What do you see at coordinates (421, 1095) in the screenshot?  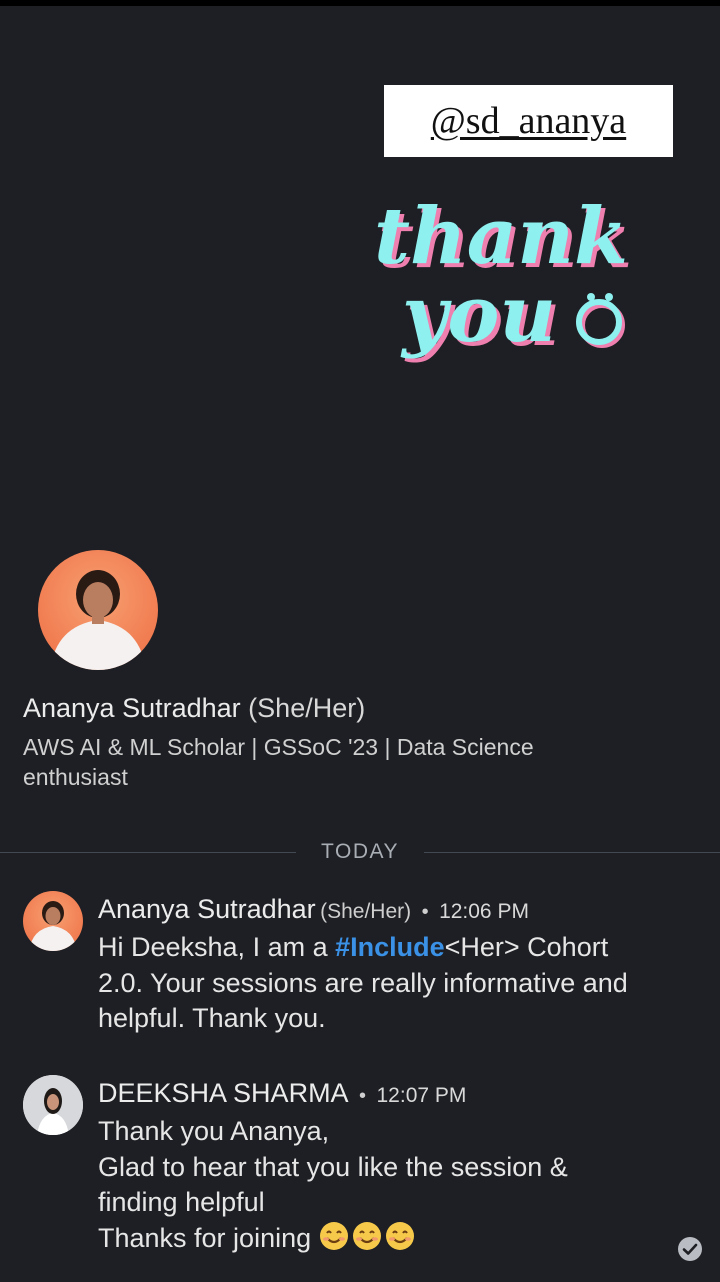 I see `message-time: 12:07 PM` at bounding box center [421, 1095].